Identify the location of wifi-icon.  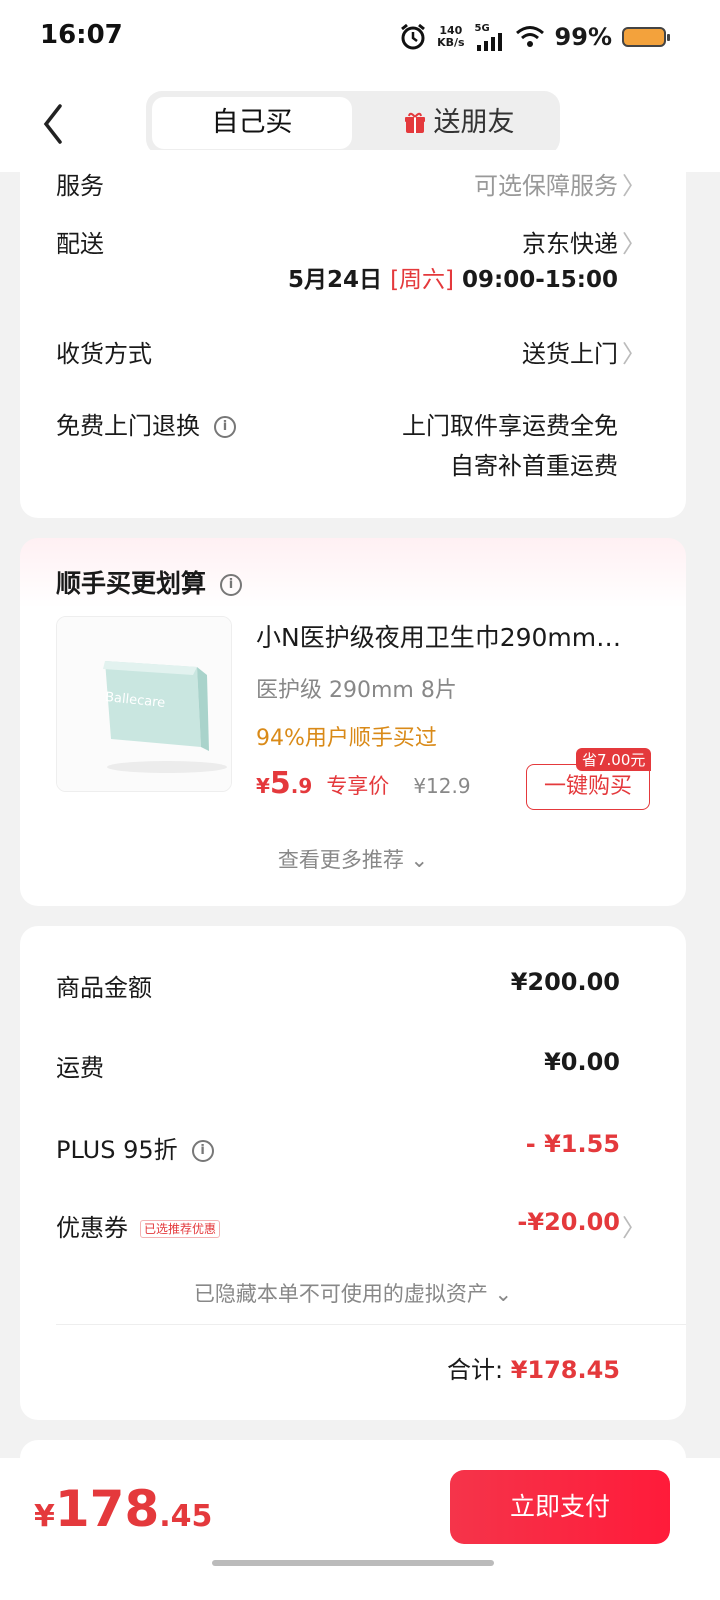
(529, 36).